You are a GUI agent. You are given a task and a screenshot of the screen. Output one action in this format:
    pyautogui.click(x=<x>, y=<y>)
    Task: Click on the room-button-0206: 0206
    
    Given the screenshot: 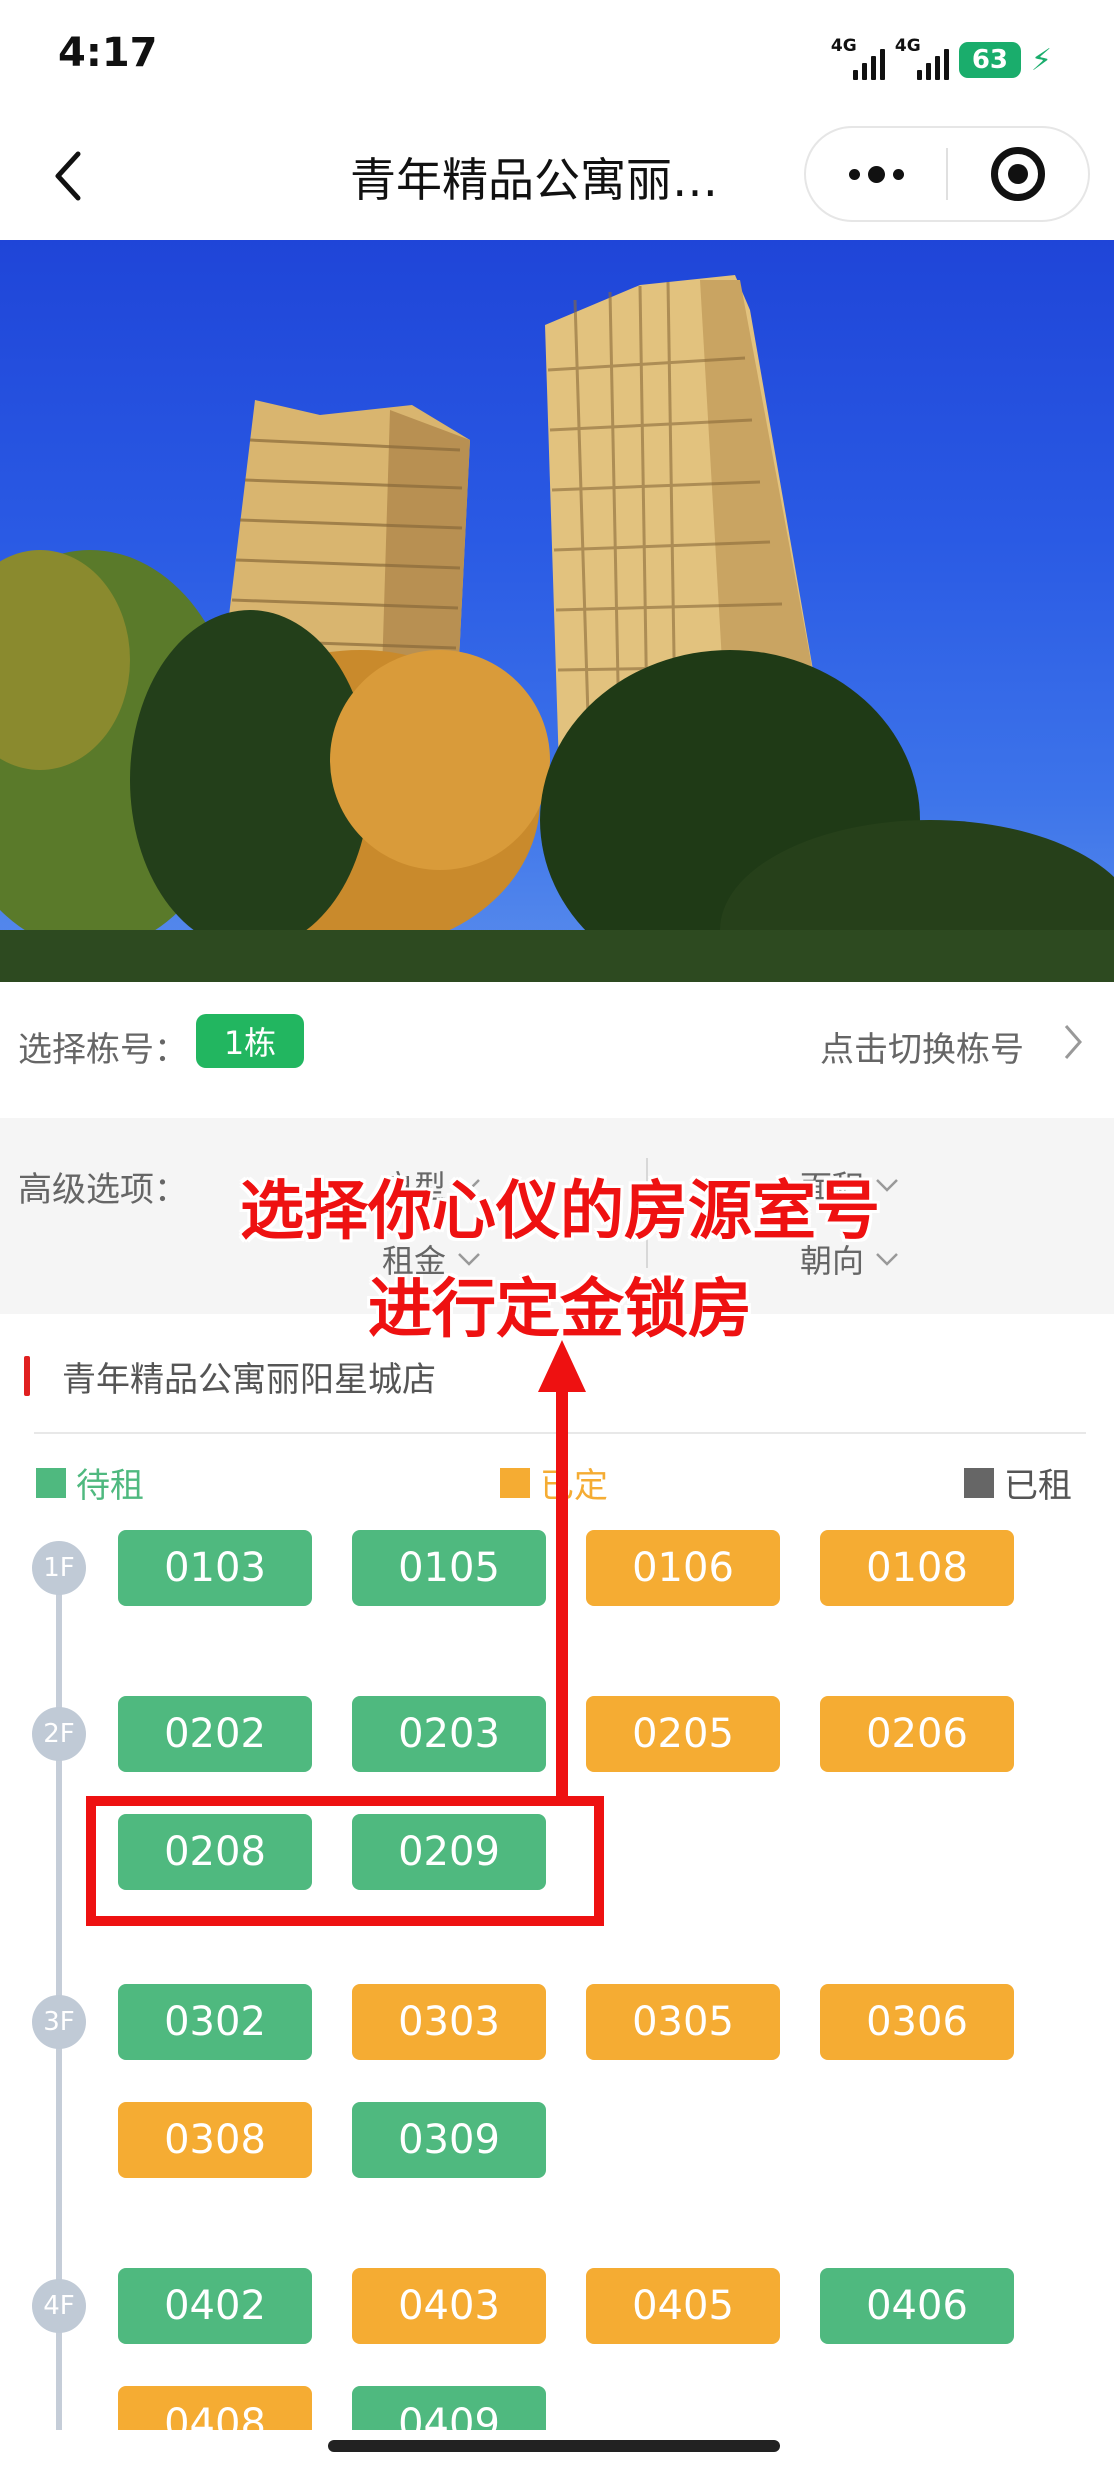 What is the action you would take?
    pyautogui.click(x=917, y=1734)
    